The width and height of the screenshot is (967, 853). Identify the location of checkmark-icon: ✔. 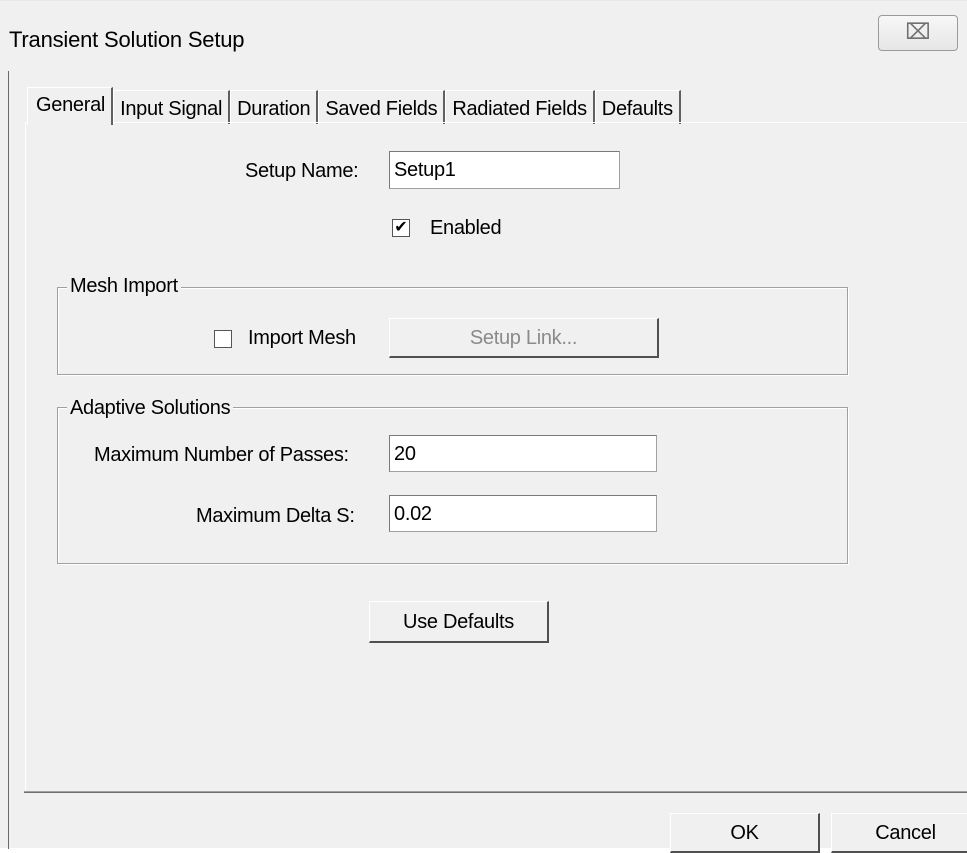
(401, 227).